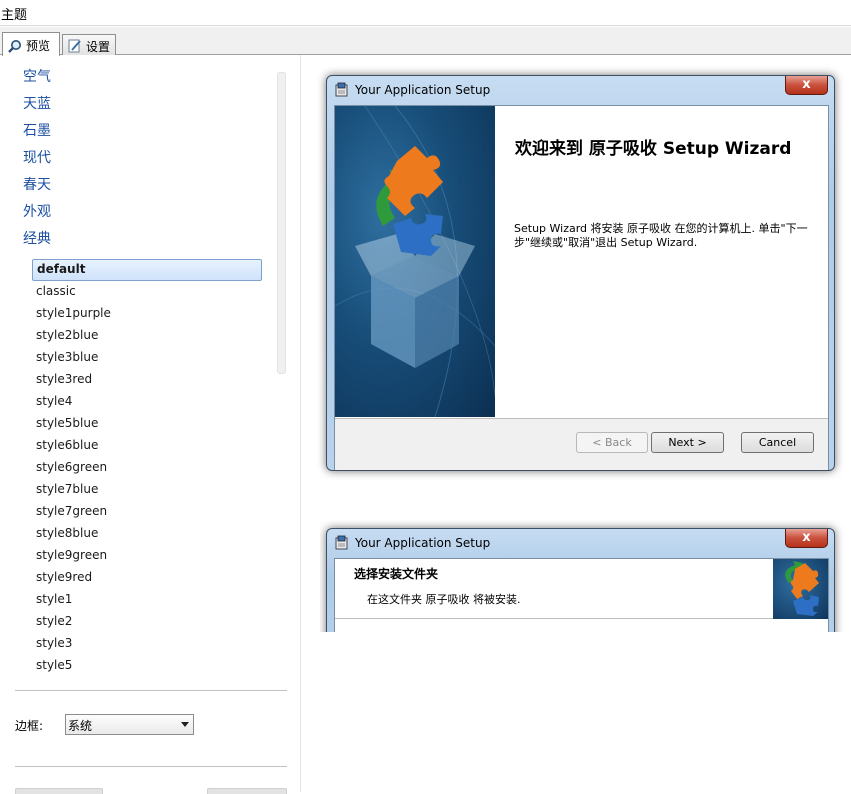 Image resolution: width=851 pixels, height=794 pixels. I want to click on magnifier-icon, so click(15, 46).